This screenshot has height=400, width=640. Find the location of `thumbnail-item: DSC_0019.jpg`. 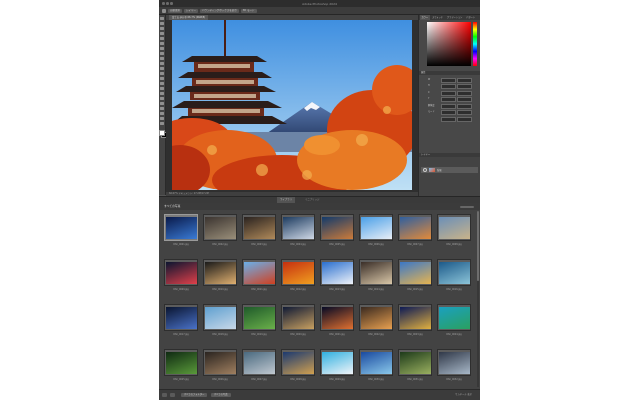

thumbnail-item: DSC_0019.jpg is located at coordinates (259, 322).